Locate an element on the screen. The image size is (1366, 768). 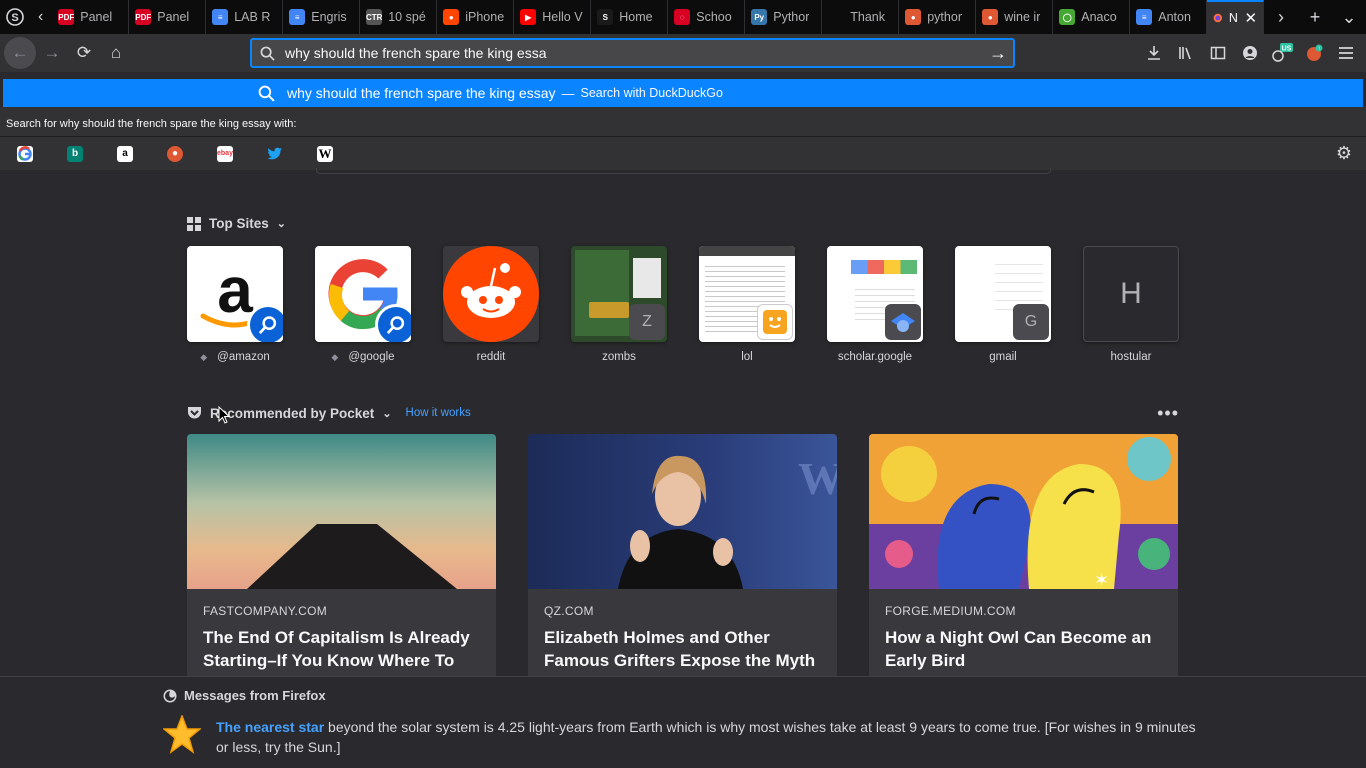
twitter-engine-icon is located at coordinates (275, 154).